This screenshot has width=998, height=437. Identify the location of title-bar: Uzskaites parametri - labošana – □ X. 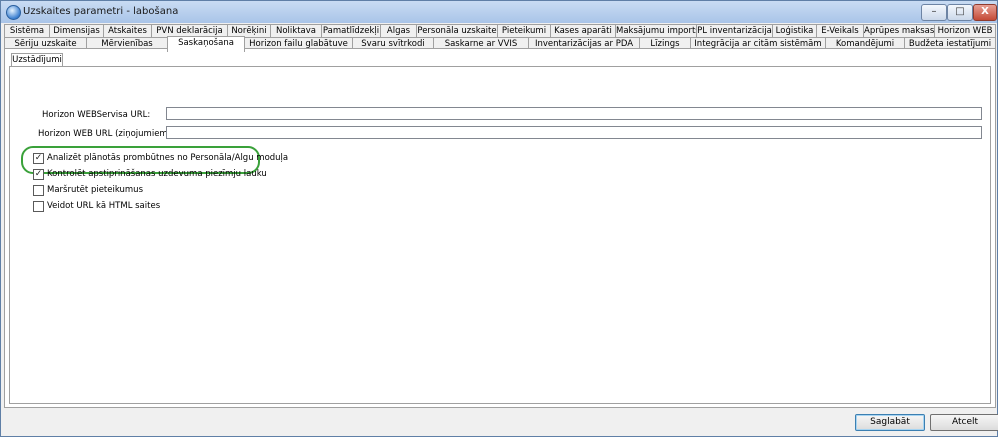
(499, 12).